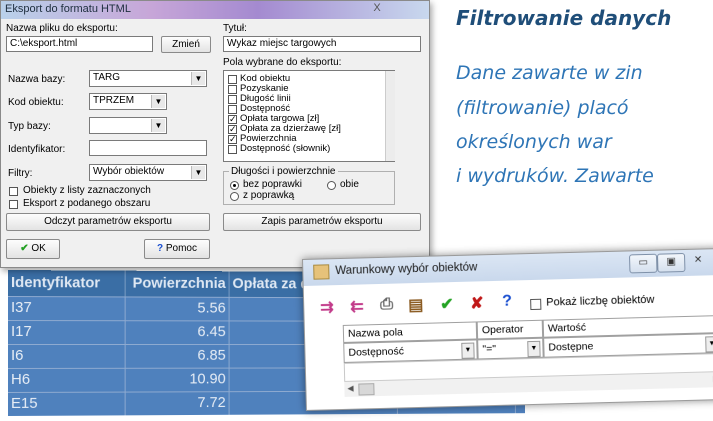 The height and width of the screenshot is (421, 713). I want to click on confirm-icon: ✔, so click(447, 304).